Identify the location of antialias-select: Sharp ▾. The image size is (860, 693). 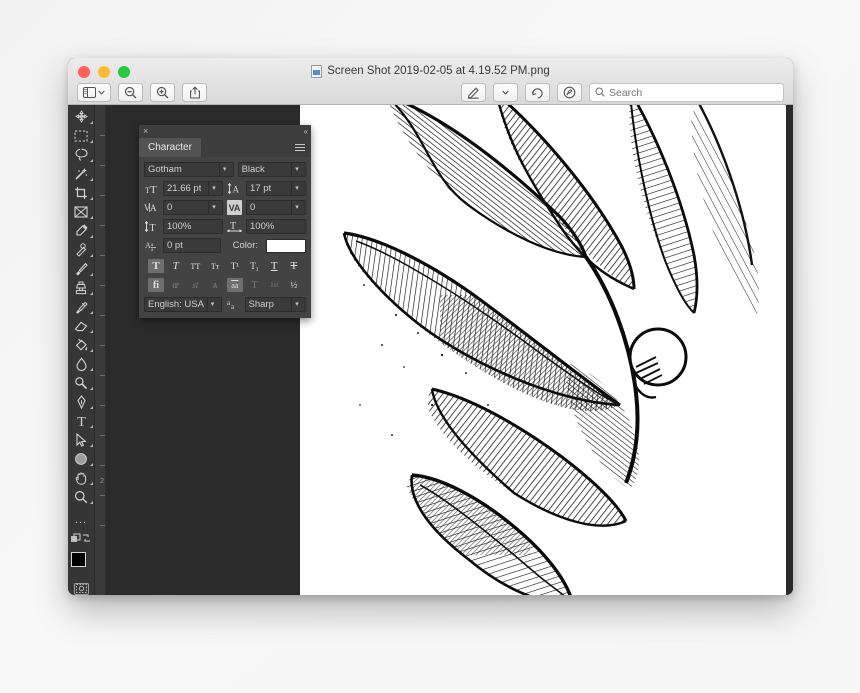
(275, 304).